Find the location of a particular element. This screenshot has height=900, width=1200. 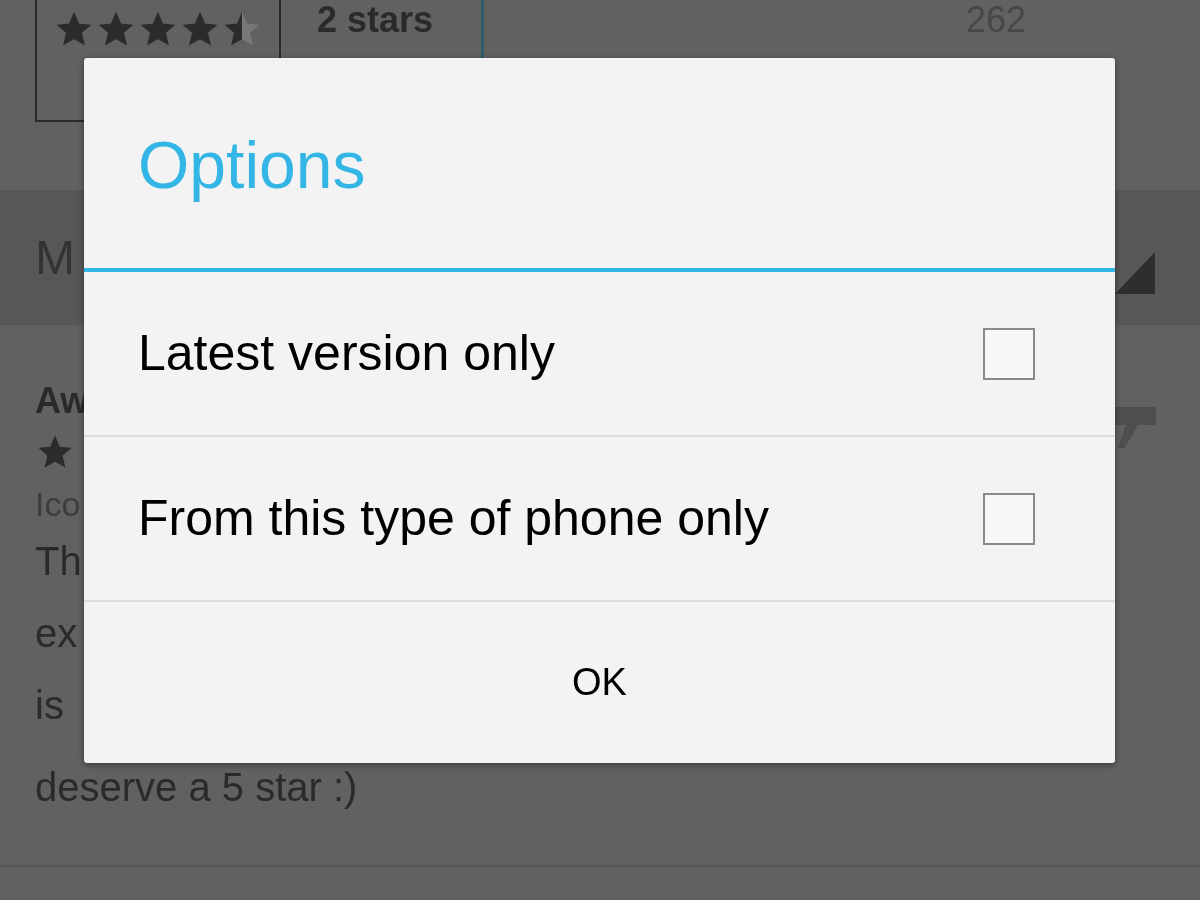

option-label: From this type of phone only is located at coordinates (453, 518).